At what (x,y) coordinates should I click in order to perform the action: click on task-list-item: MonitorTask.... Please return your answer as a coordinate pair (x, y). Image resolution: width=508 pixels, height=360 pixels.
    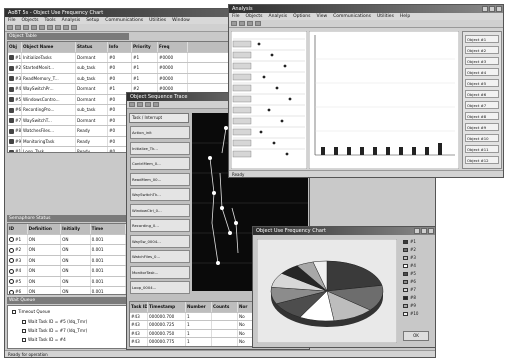
    Looking at the image, I should click on (160, 272).